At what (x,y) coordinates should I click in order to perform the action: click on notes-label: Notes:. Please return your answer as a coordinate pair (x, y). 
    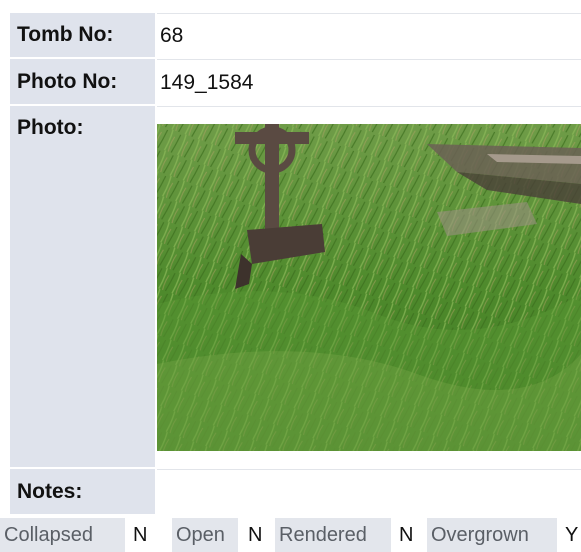
    Looking at the image, I should click on (82, 491).